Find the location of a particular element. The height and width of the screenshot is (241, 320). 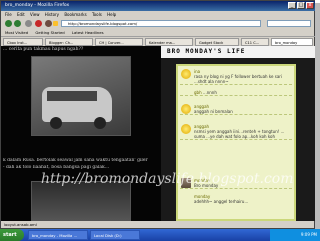

search-input is located at coordinates (289, 23).